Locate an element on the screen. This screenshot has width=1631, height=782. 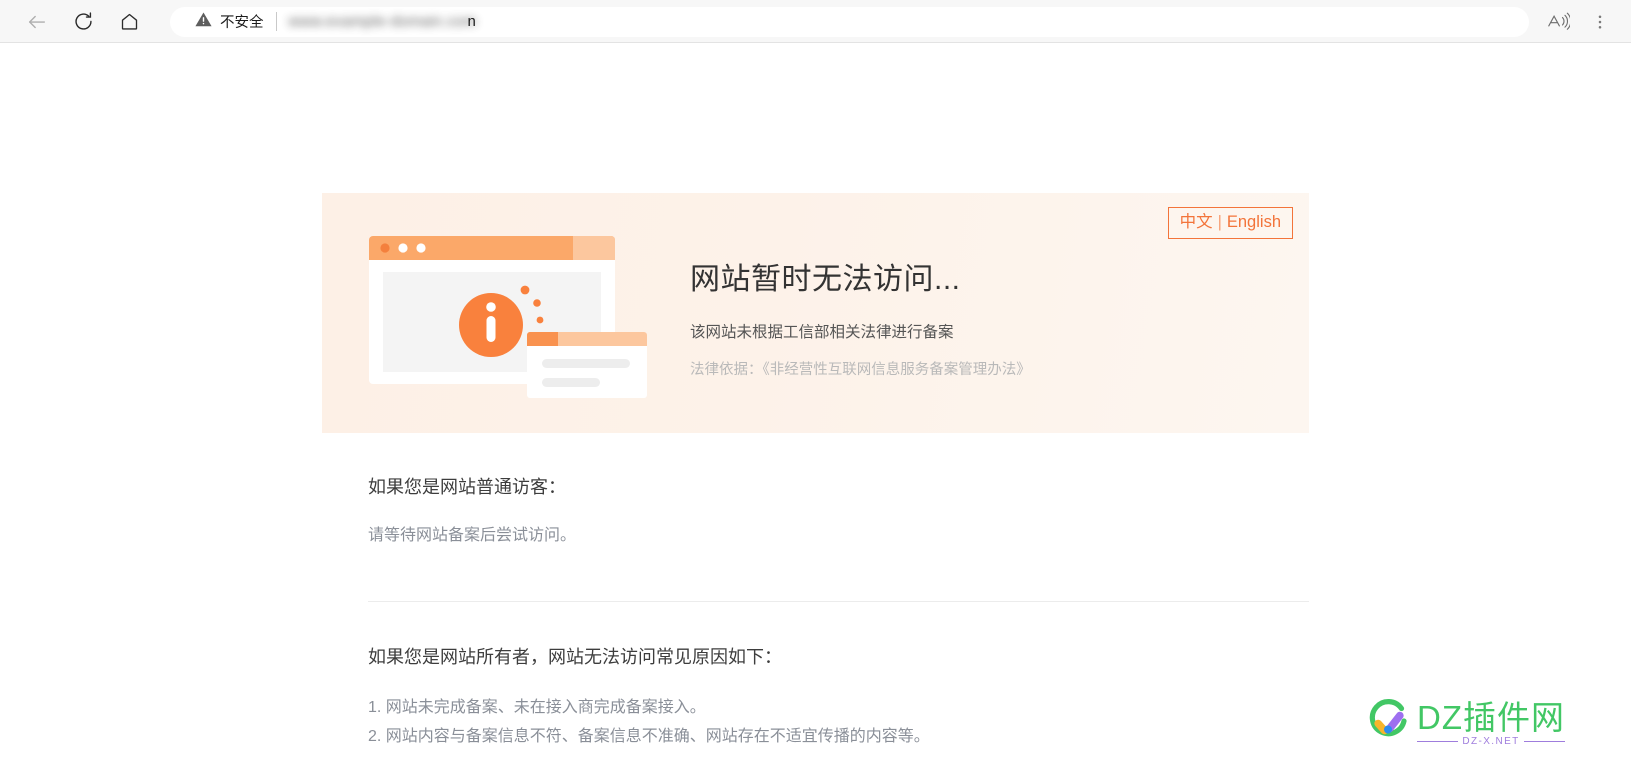
illustration-svg is located at coordinates (508, 316).